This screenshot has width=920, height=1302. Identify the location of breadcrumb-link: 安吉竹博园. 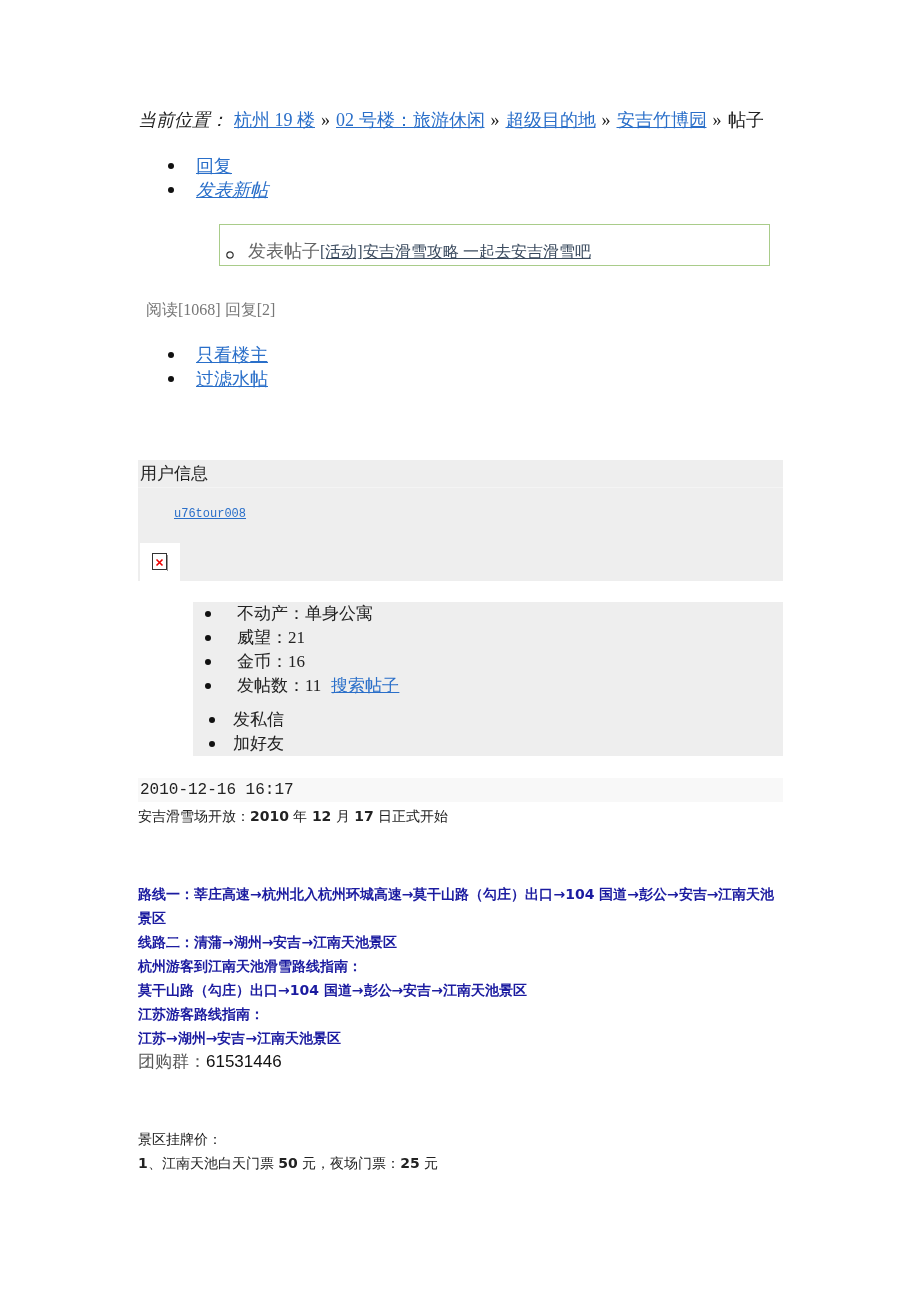
(661, 120).